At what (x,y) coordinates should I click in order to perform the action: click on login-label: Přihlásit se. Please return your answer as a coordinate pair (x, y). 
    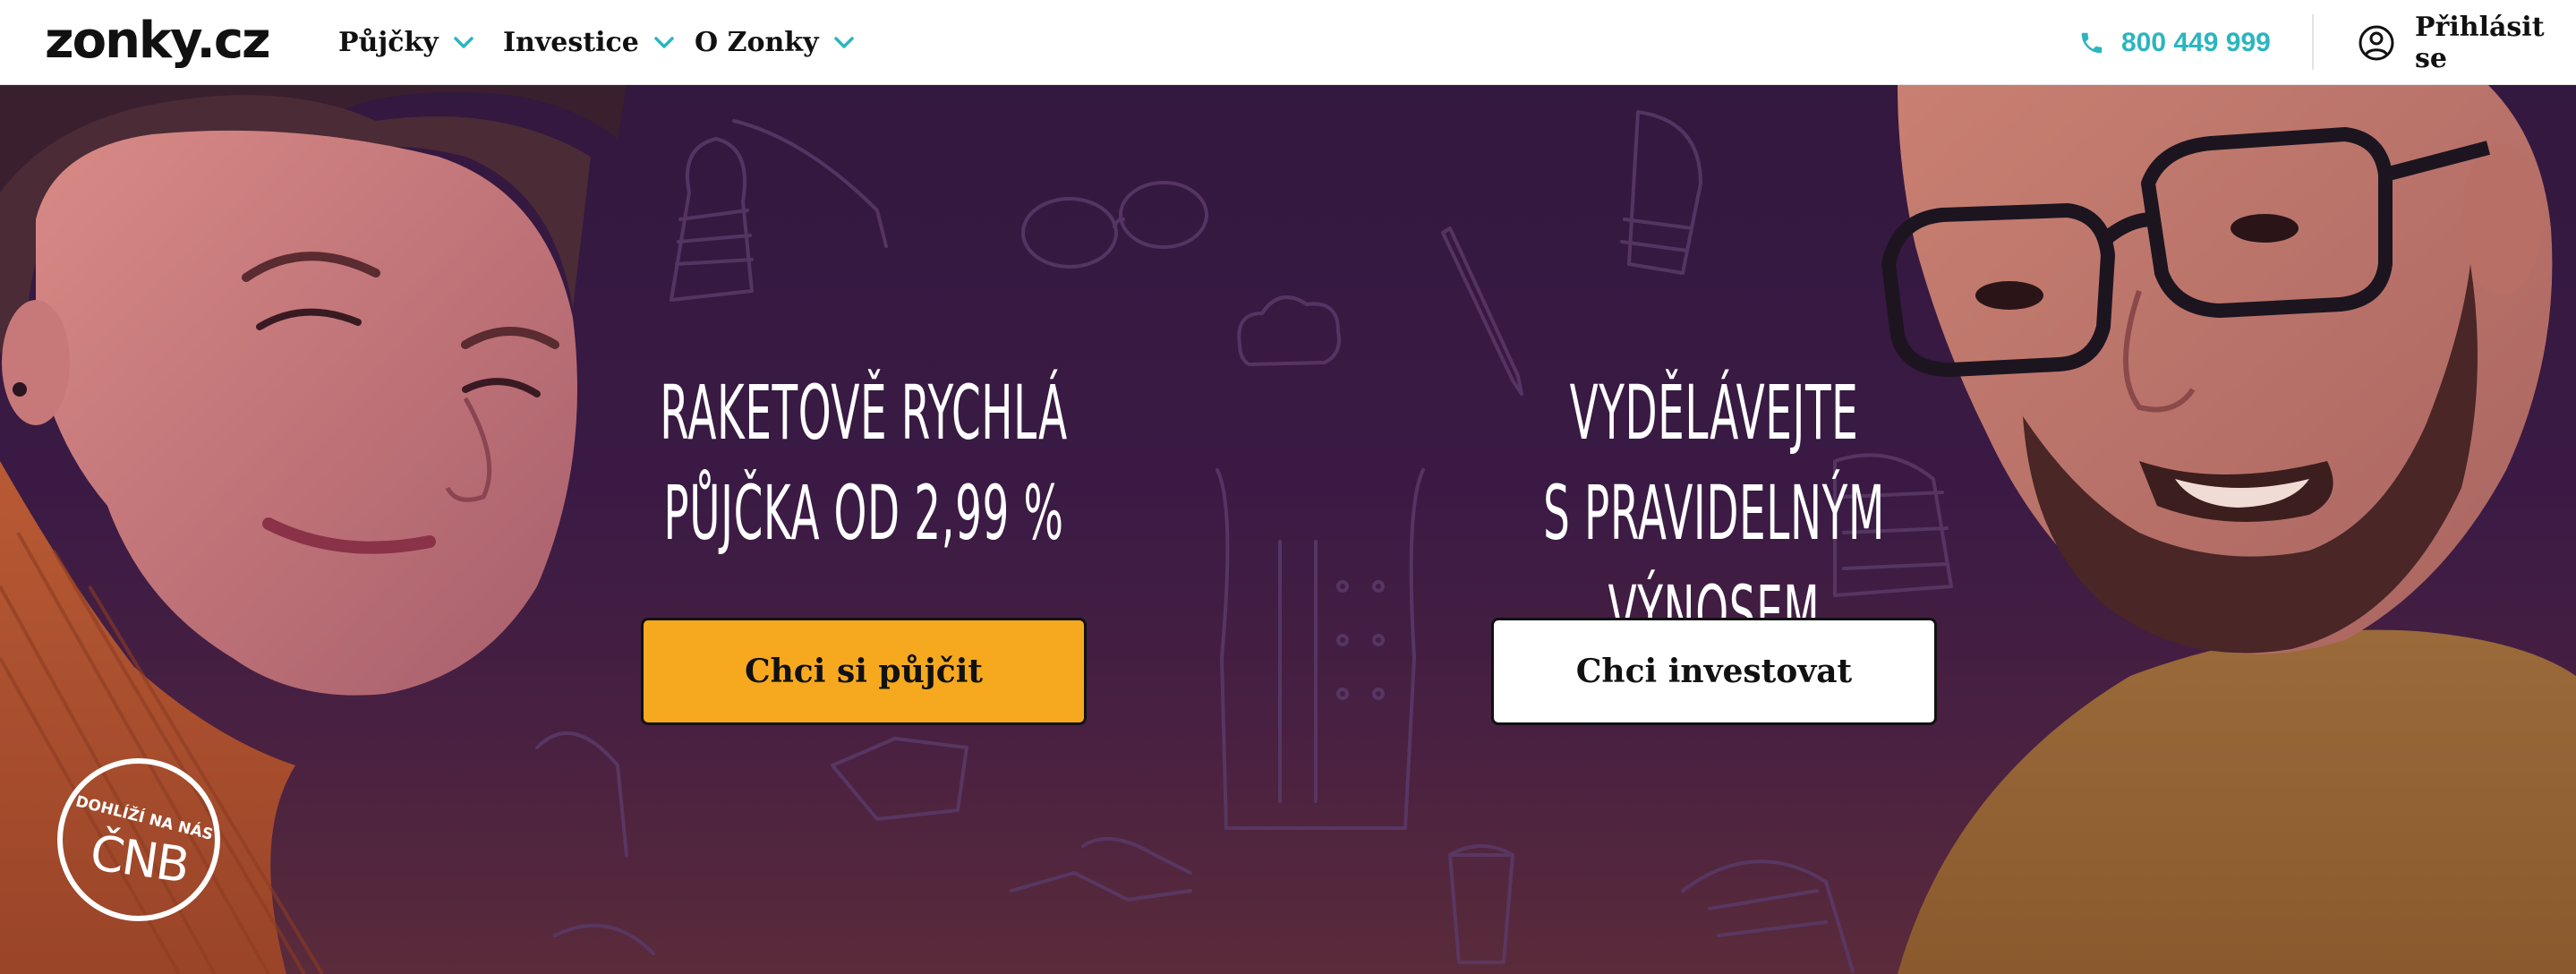
    Looking at the image, I should click on (2480, 42).